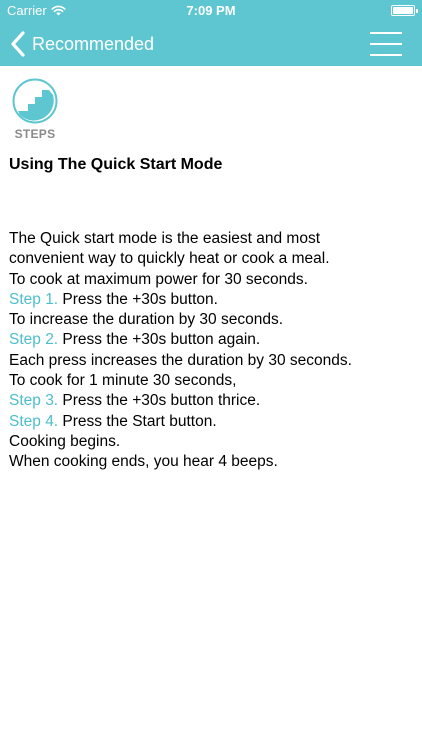  I want to click on battery-icon, so click(404, 10).